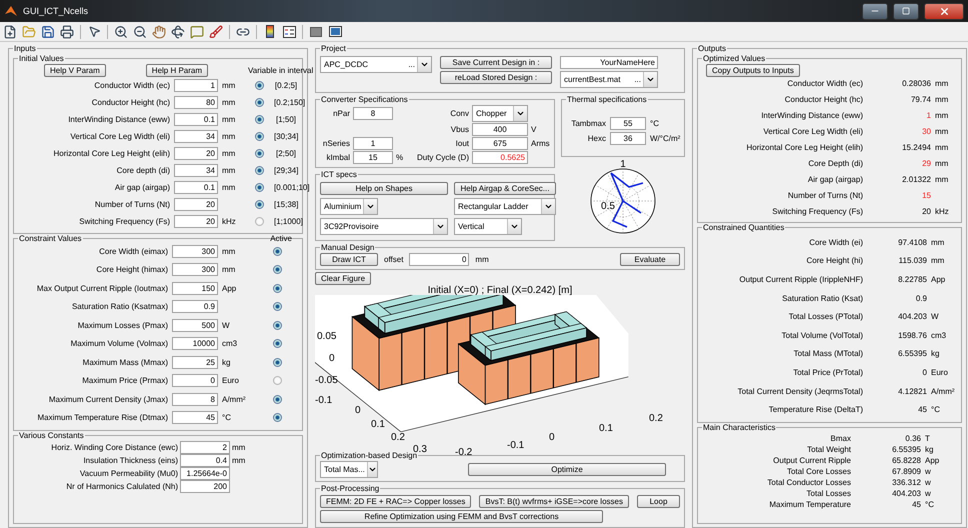 This screenshot has width=968, height=528. Describe the element at coordinates (195, 307) in the screenshot. I see `input-field: 0.9` at that location.